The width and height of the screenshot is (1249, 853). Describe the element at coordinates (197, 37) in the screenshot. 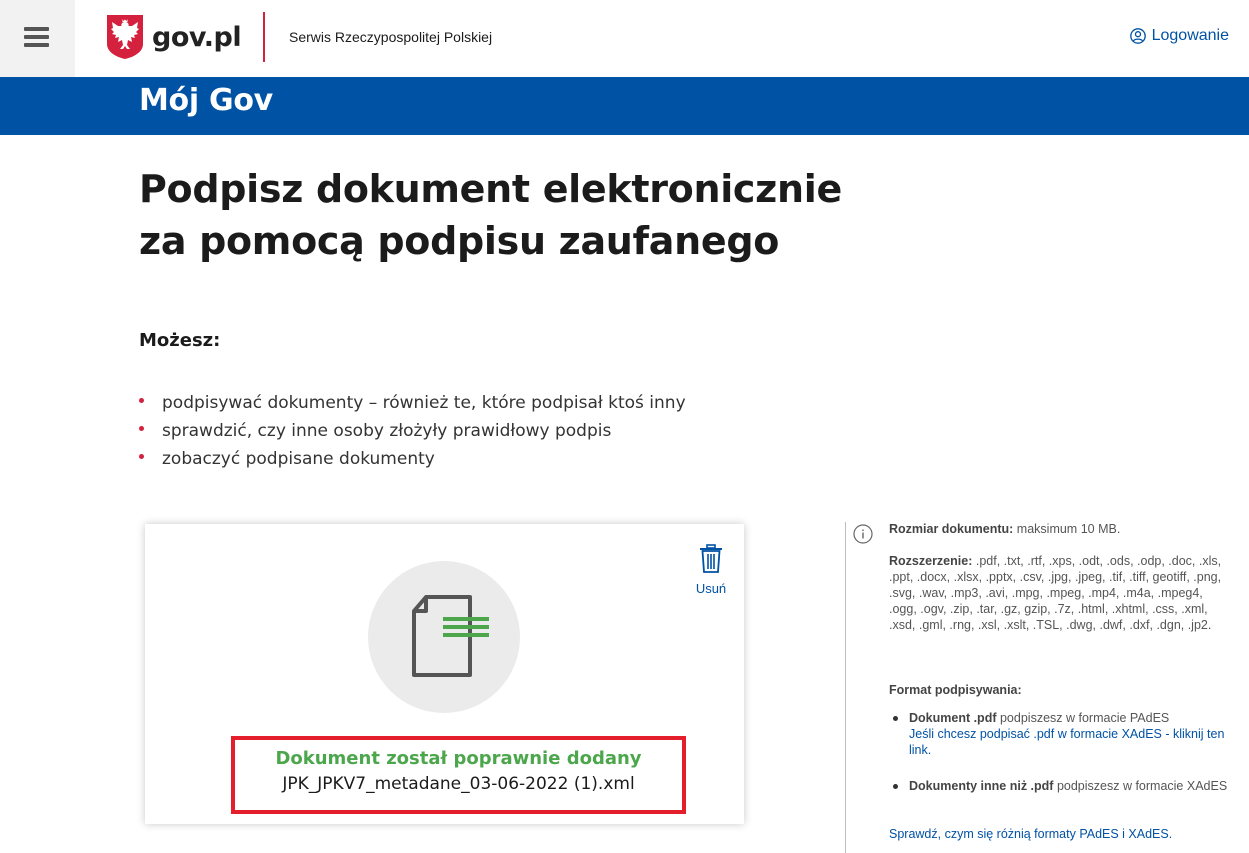

I see `logo-text: gov.pl` at that location.